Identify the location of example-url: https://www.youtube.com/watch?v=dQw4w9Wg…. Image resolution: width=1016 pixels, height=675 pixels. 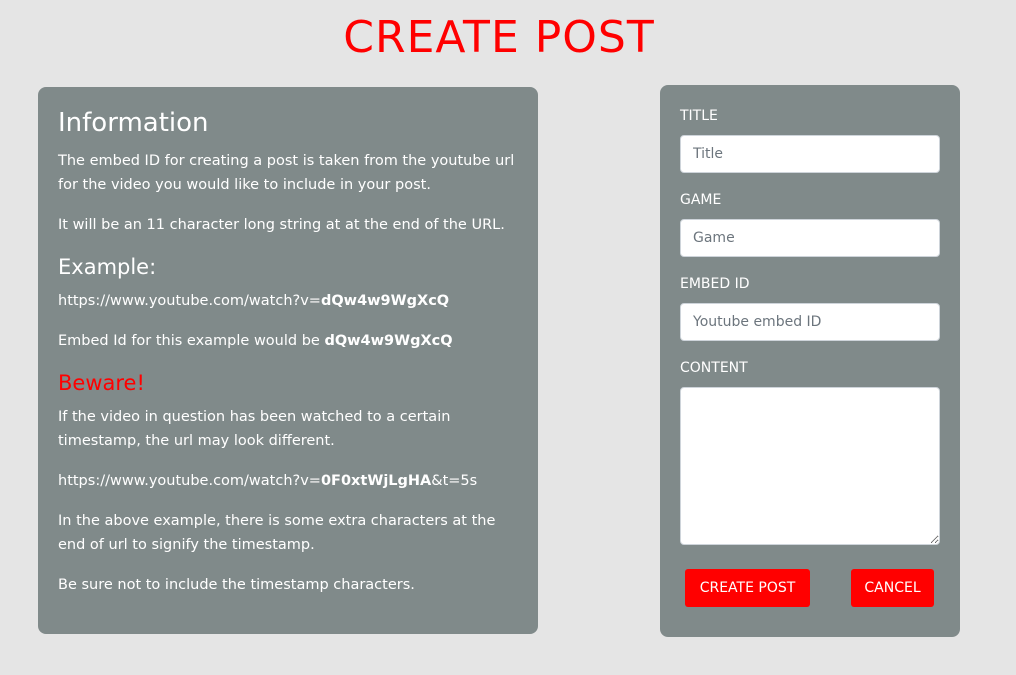
(288, 301).